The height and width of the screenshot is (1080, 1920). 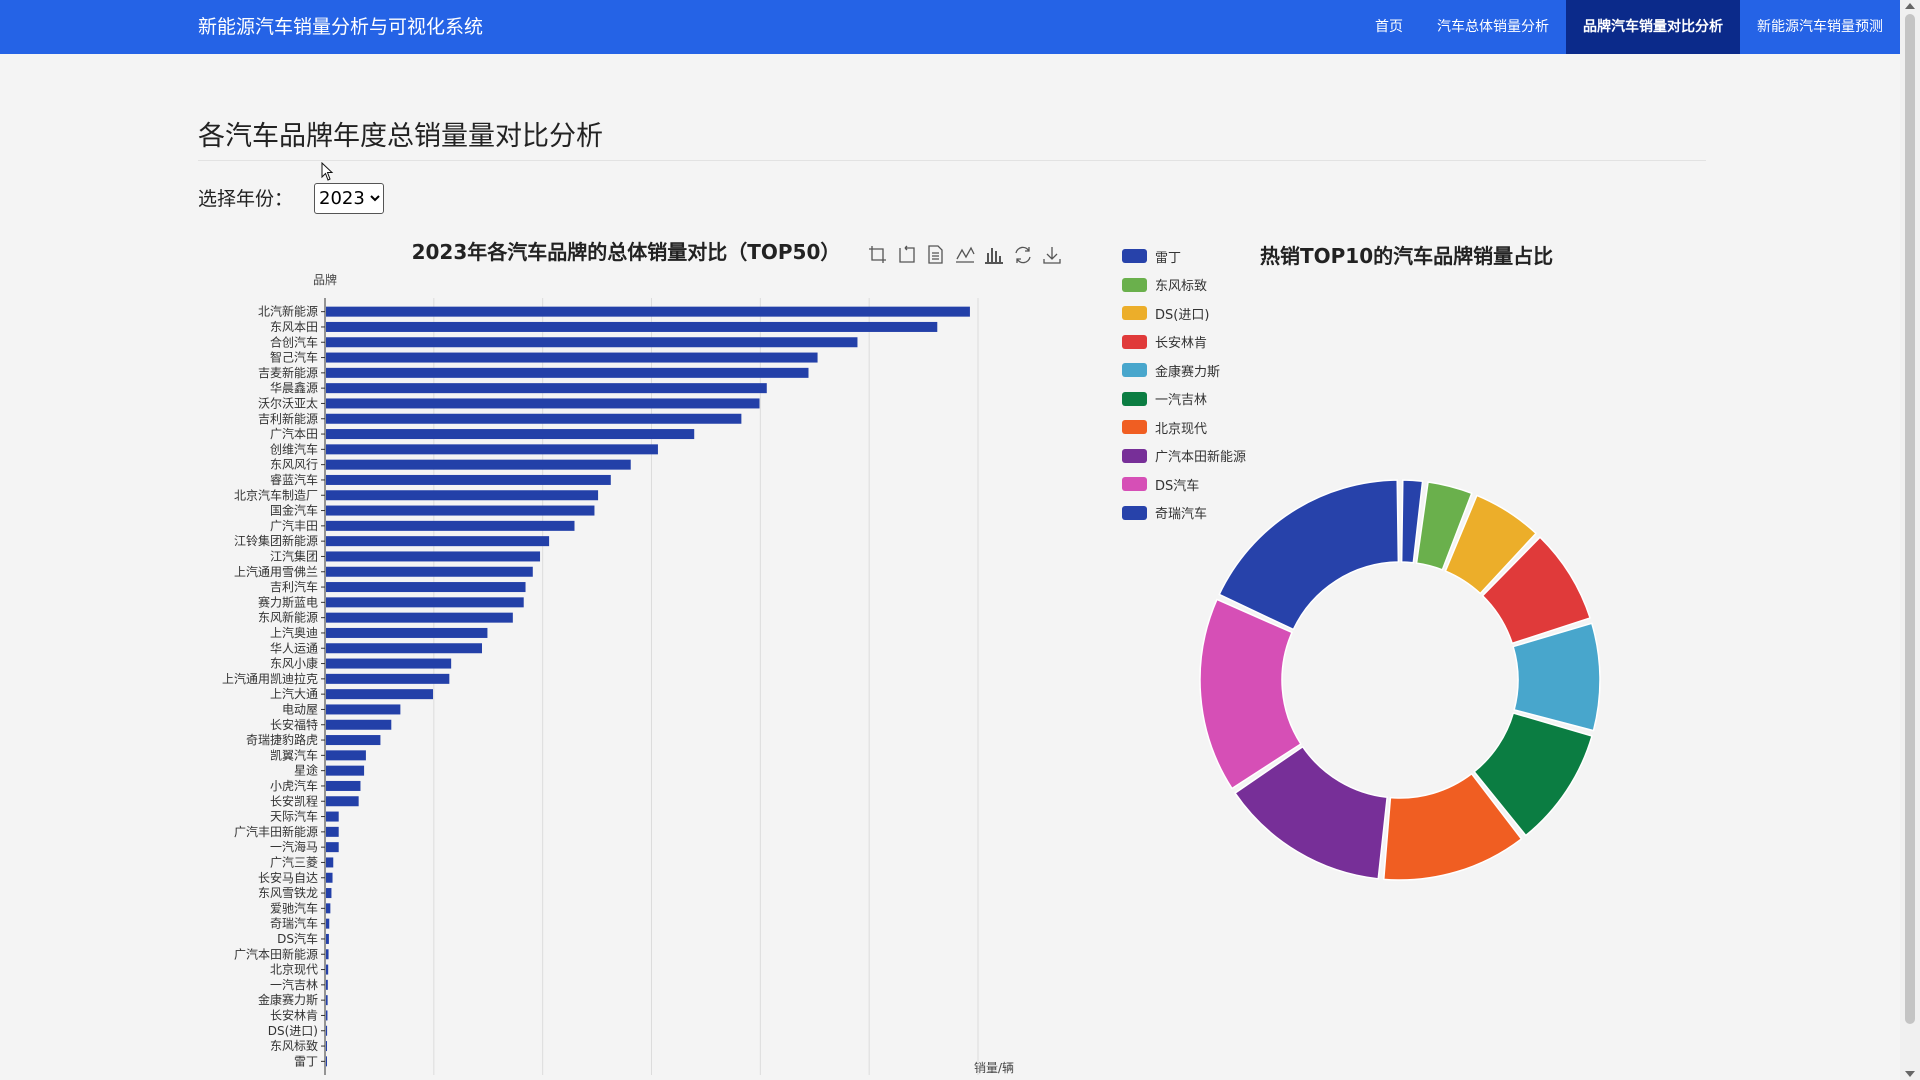 What do you see at coordinates (294, 785) in the screenshot?
I see `category-label: 小虎汽车` at bounding box center [294, 785].